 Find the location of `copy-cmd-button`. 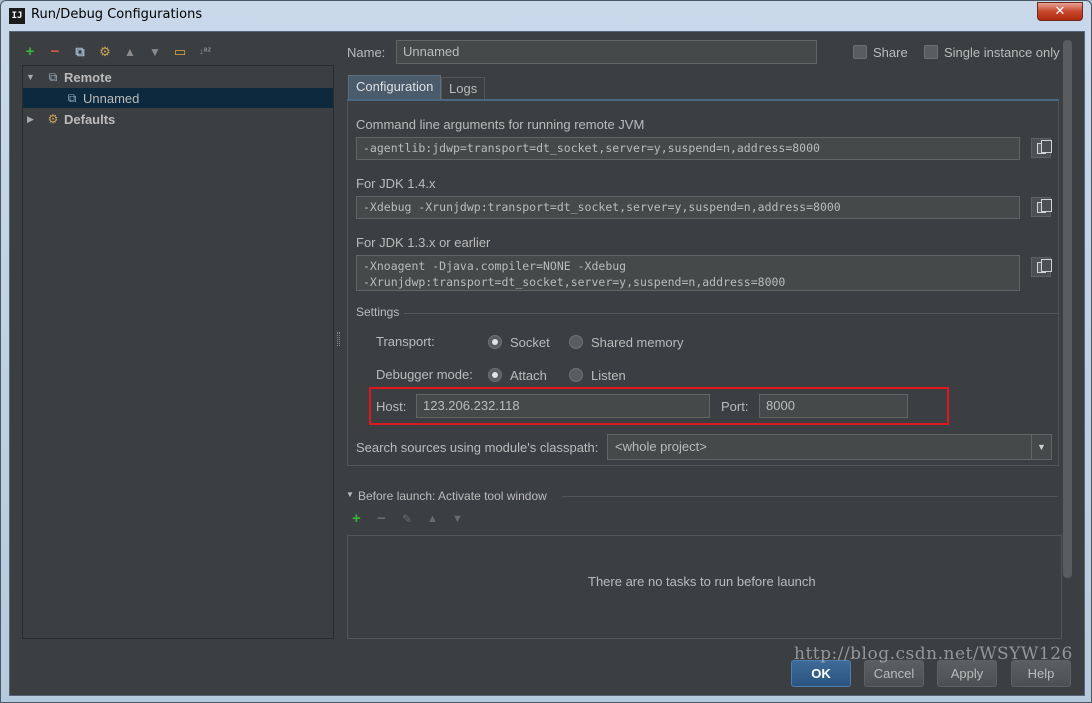

copy-cmd-button is located at coordinates (1041, 148).